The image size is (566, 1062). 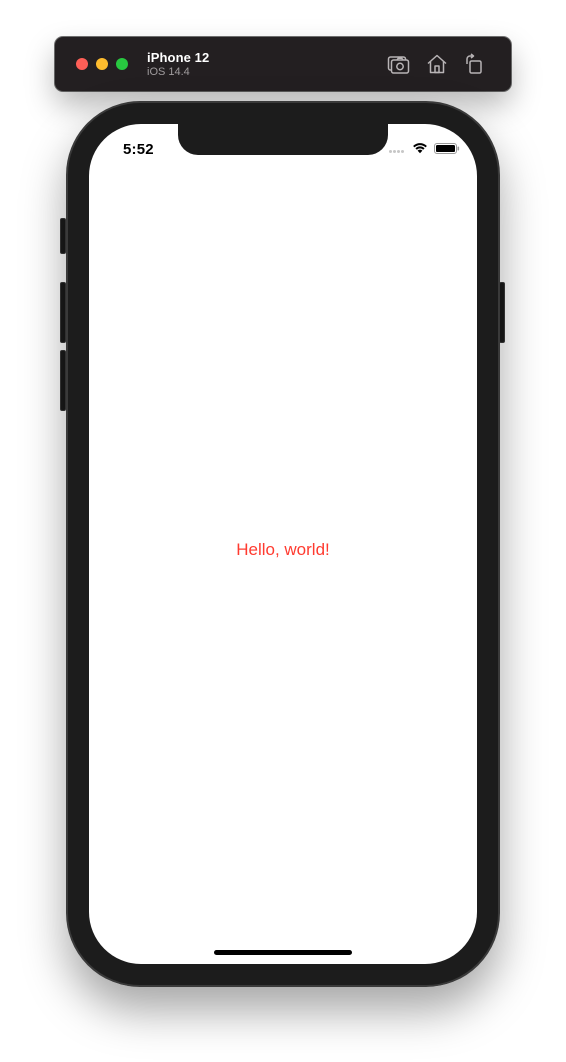 What do you see at coordinates (168, 72) in the screenshot?
I see `device-os-version: iOS 14.4` at bounding box center [168, 72].